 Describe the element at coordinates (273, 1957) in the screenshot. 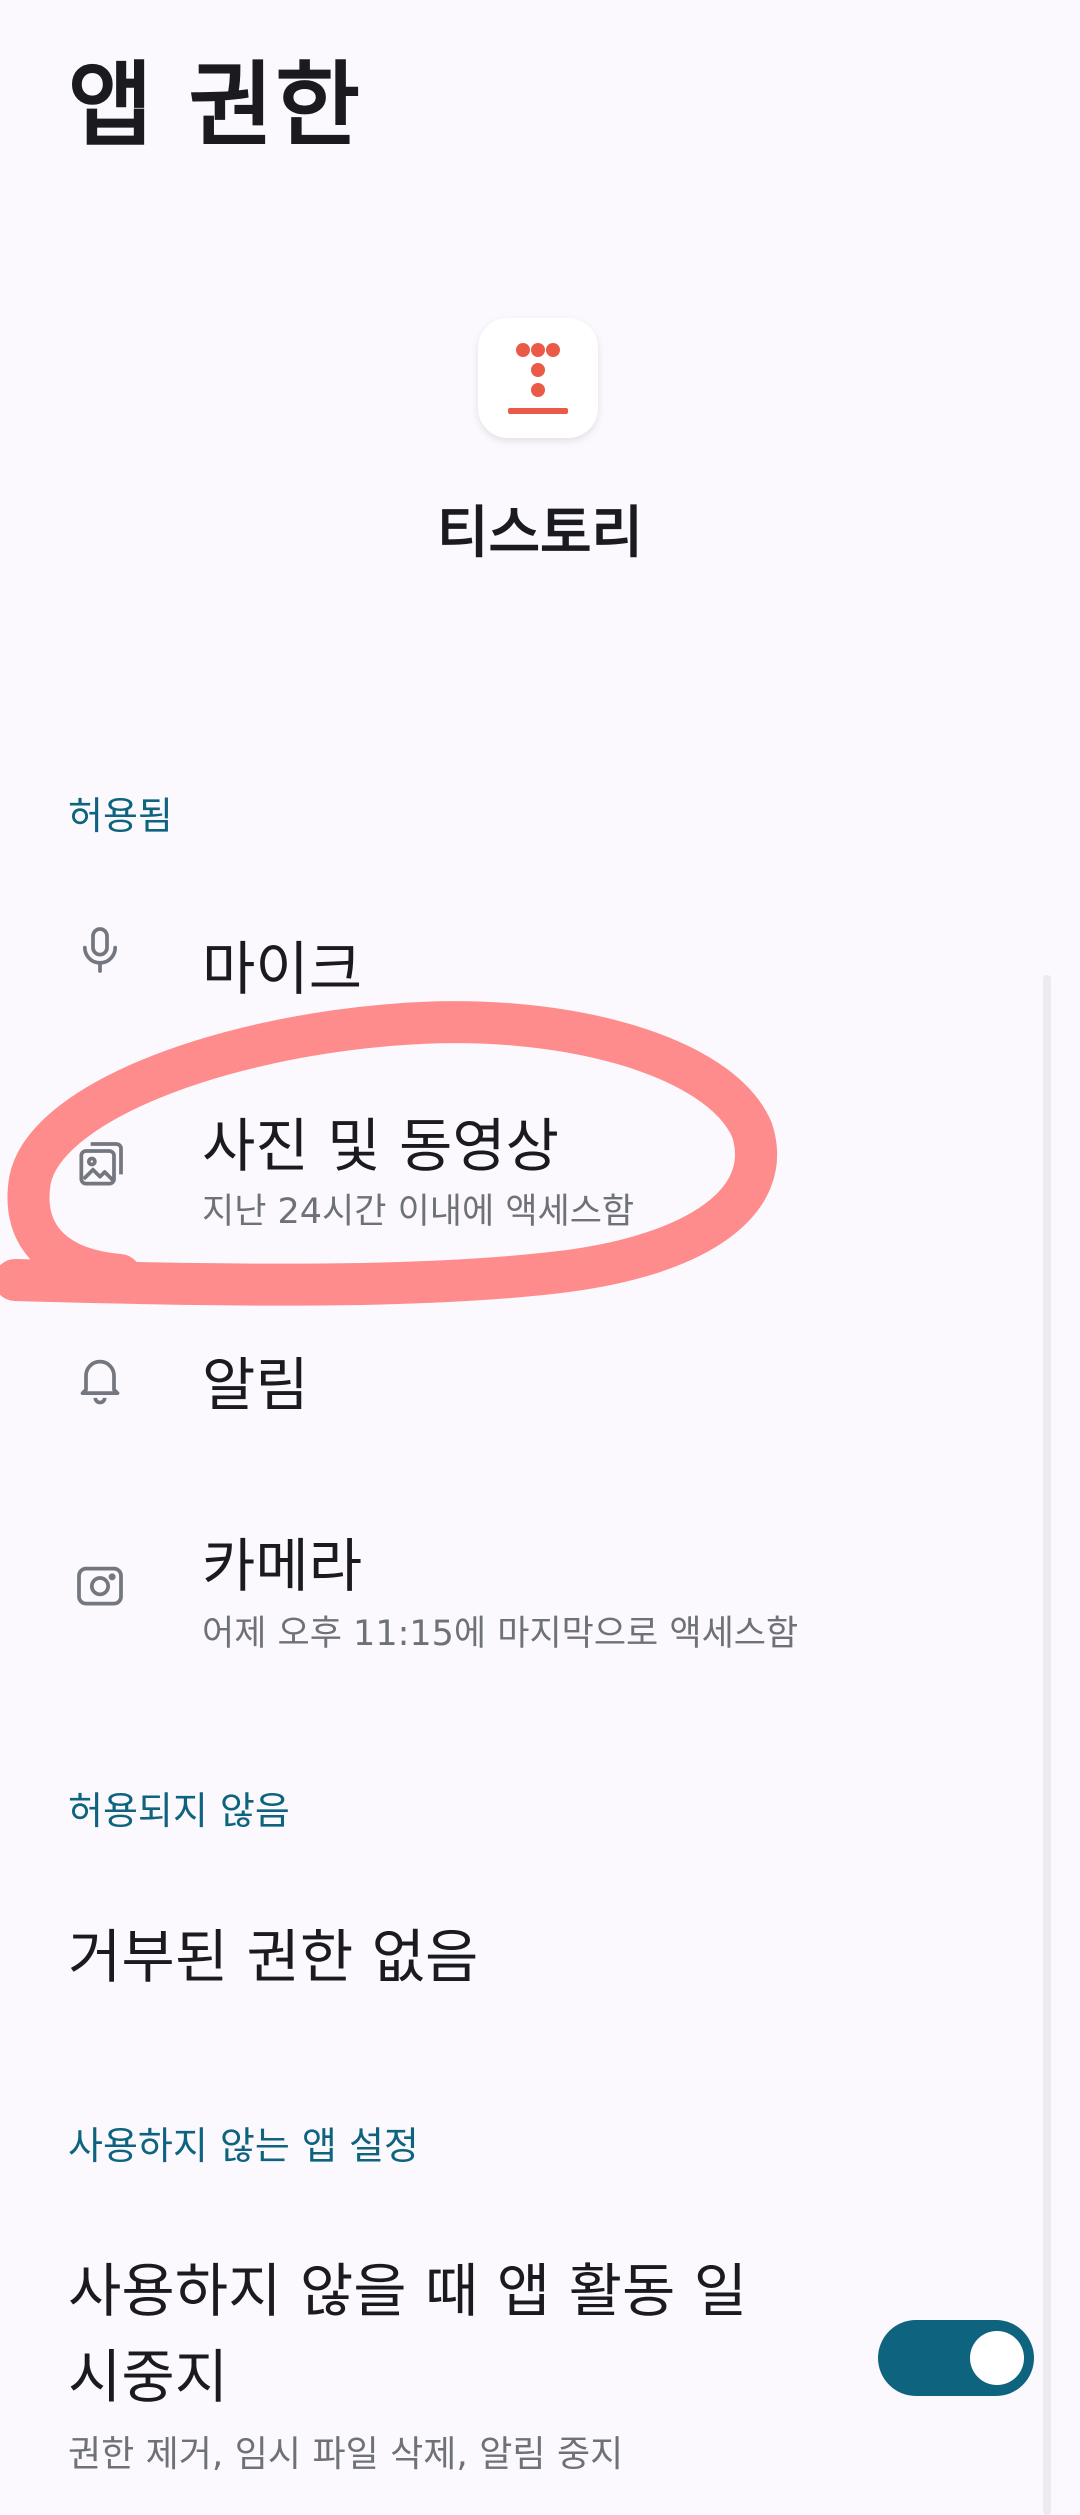

I see `no-denied-permissions-text: 거부된 권한 없음` at that location.